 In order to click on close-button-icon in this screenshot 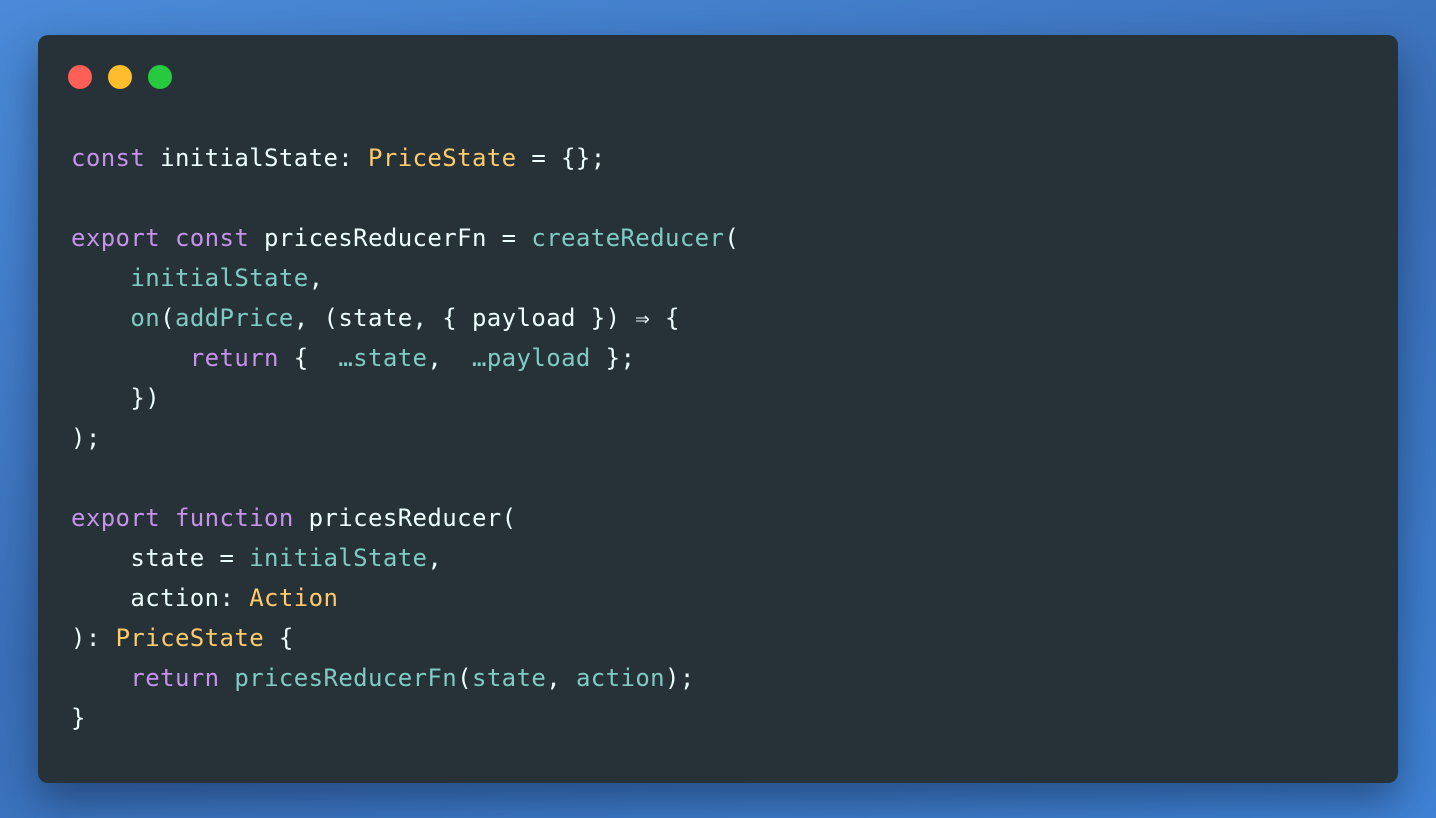, I will do `click(80, 77)`.